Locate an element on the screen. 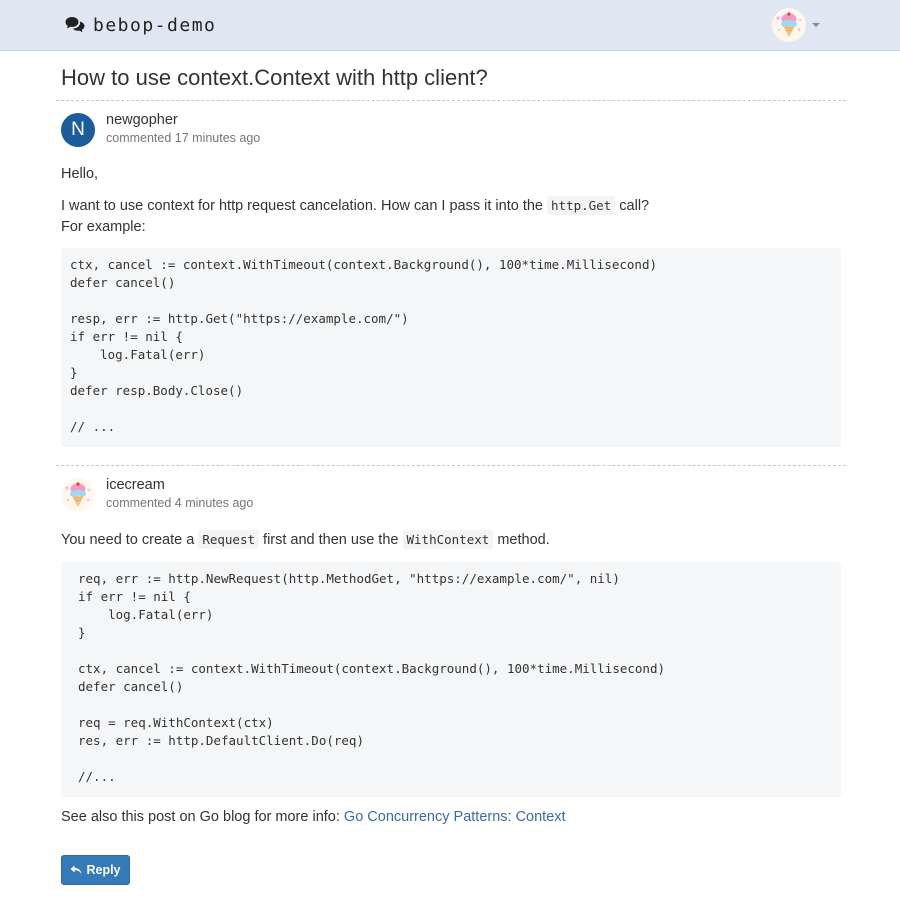 The image size is (900, 900). text-after: call? is located at coordinates (634, 206).